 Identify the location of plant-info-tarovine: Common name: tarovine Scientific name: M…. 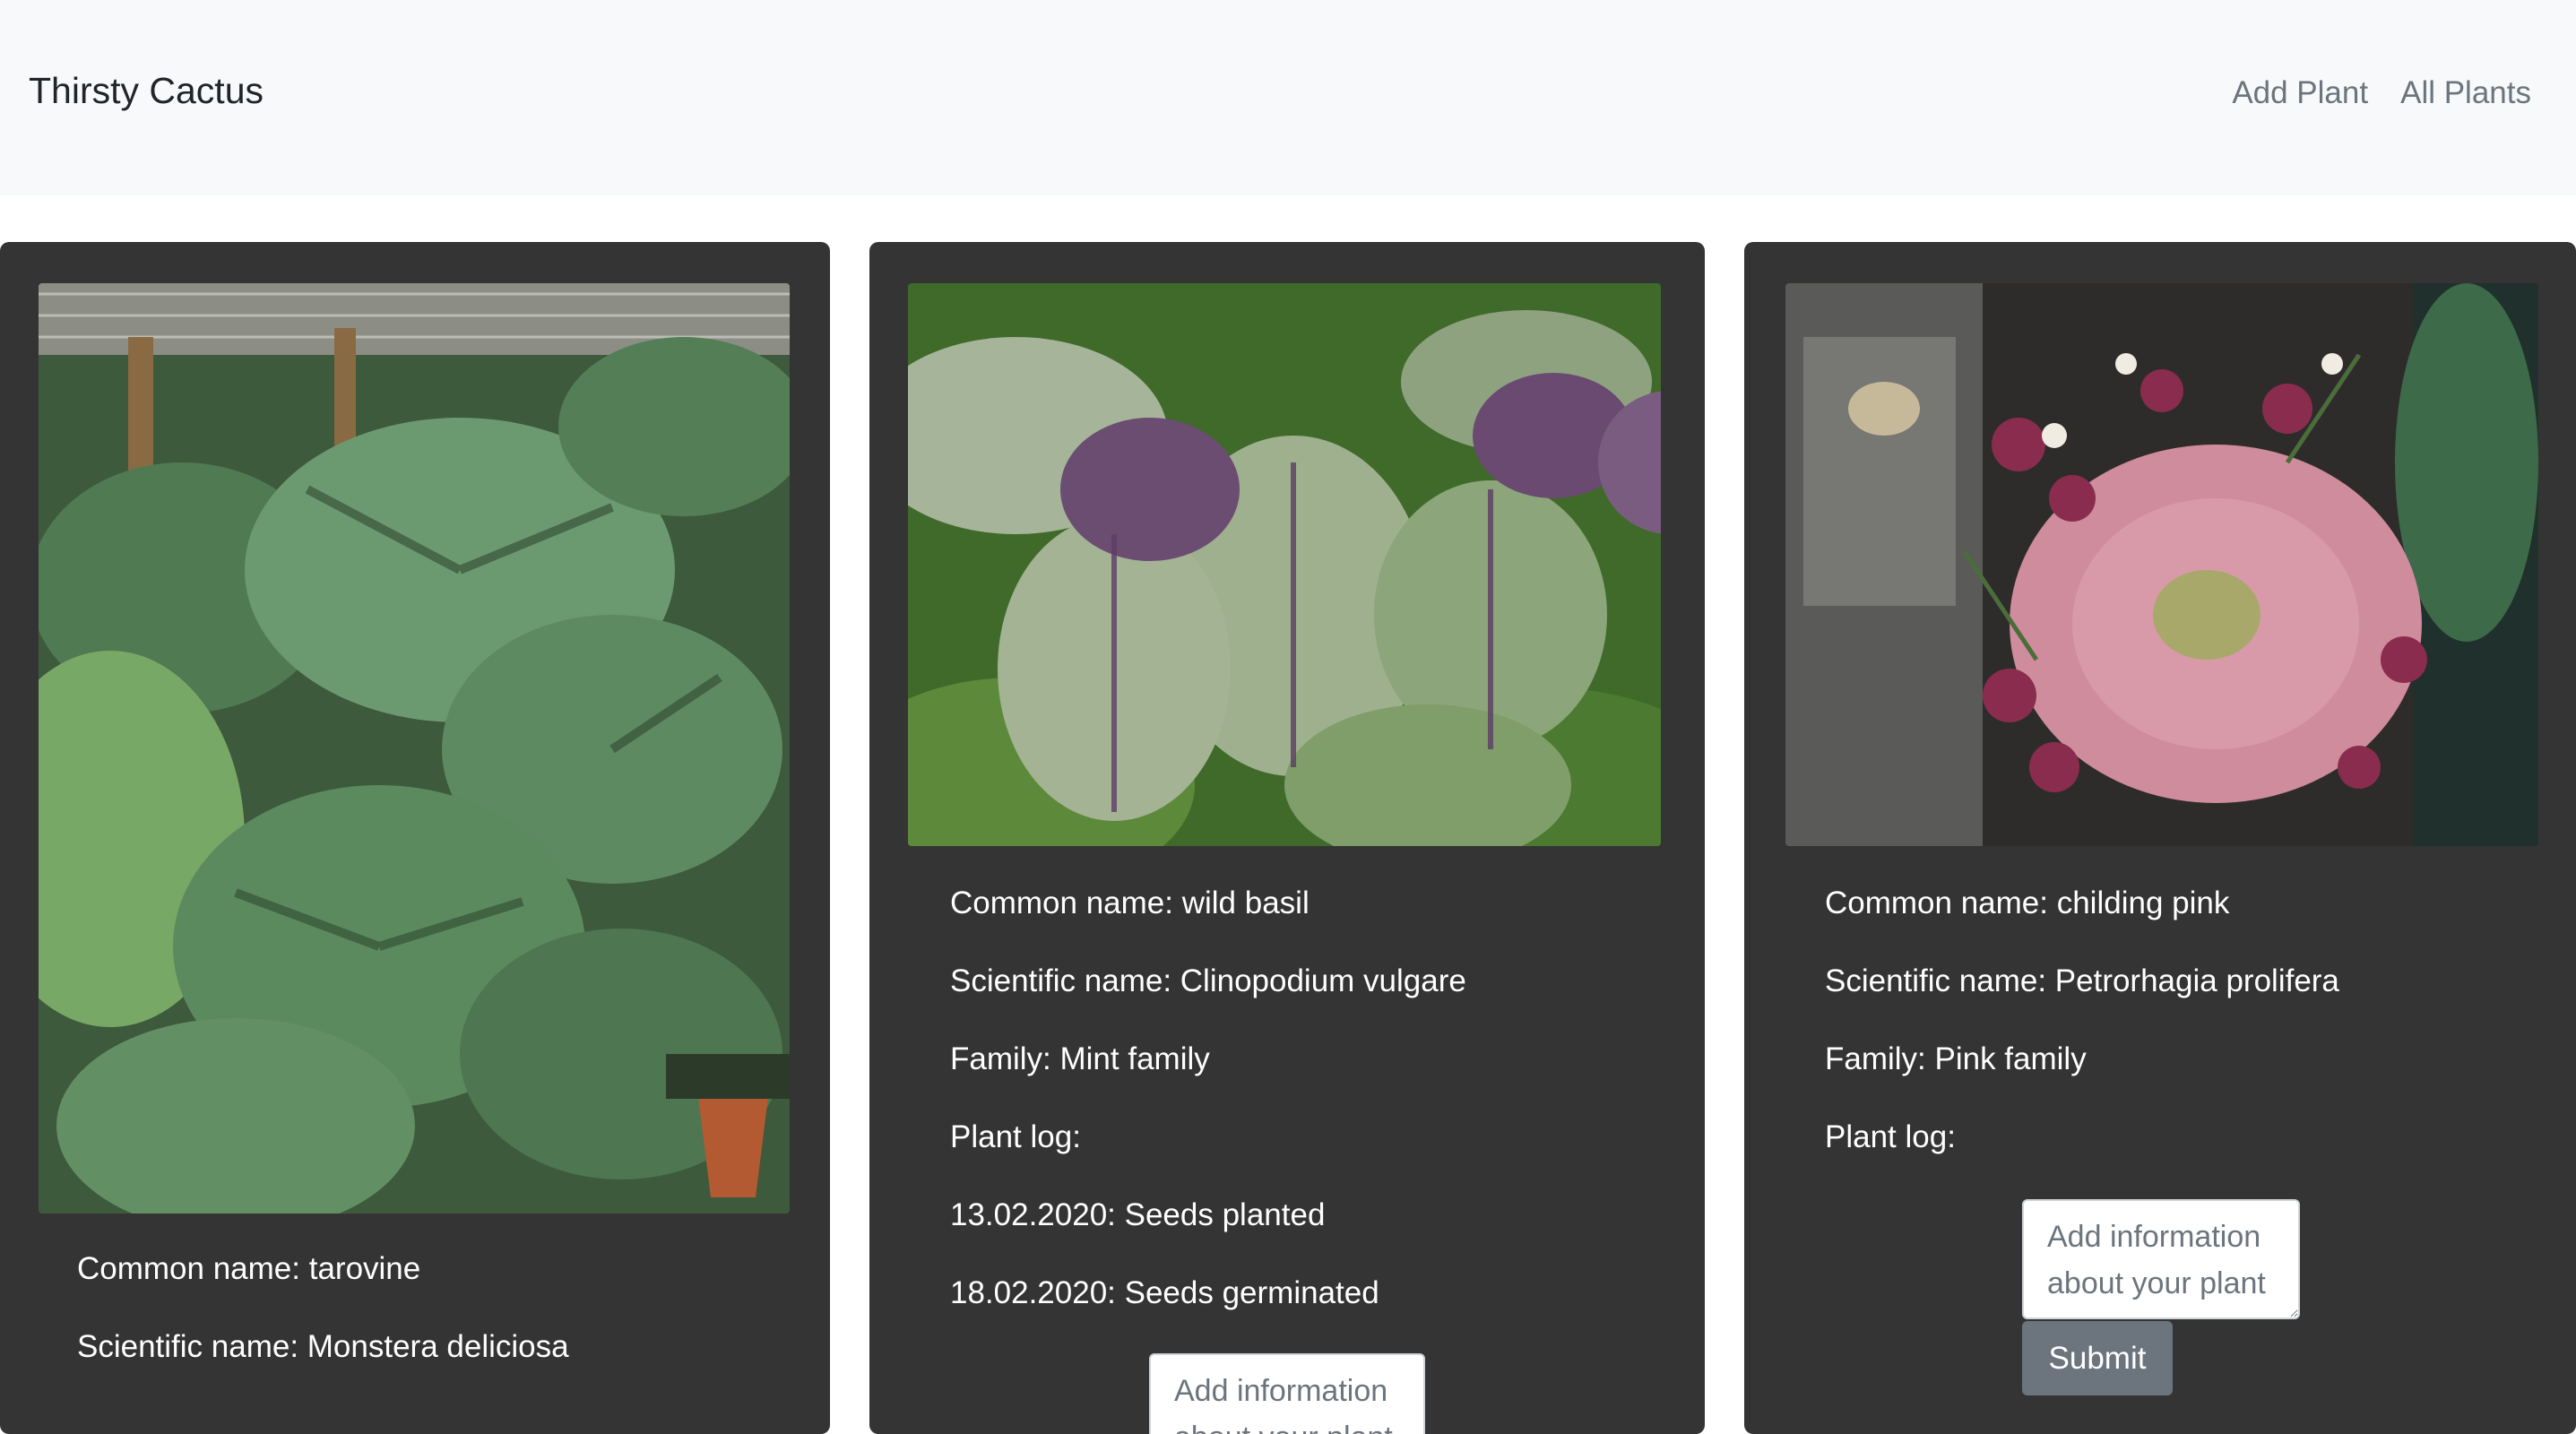
(323, 1327).